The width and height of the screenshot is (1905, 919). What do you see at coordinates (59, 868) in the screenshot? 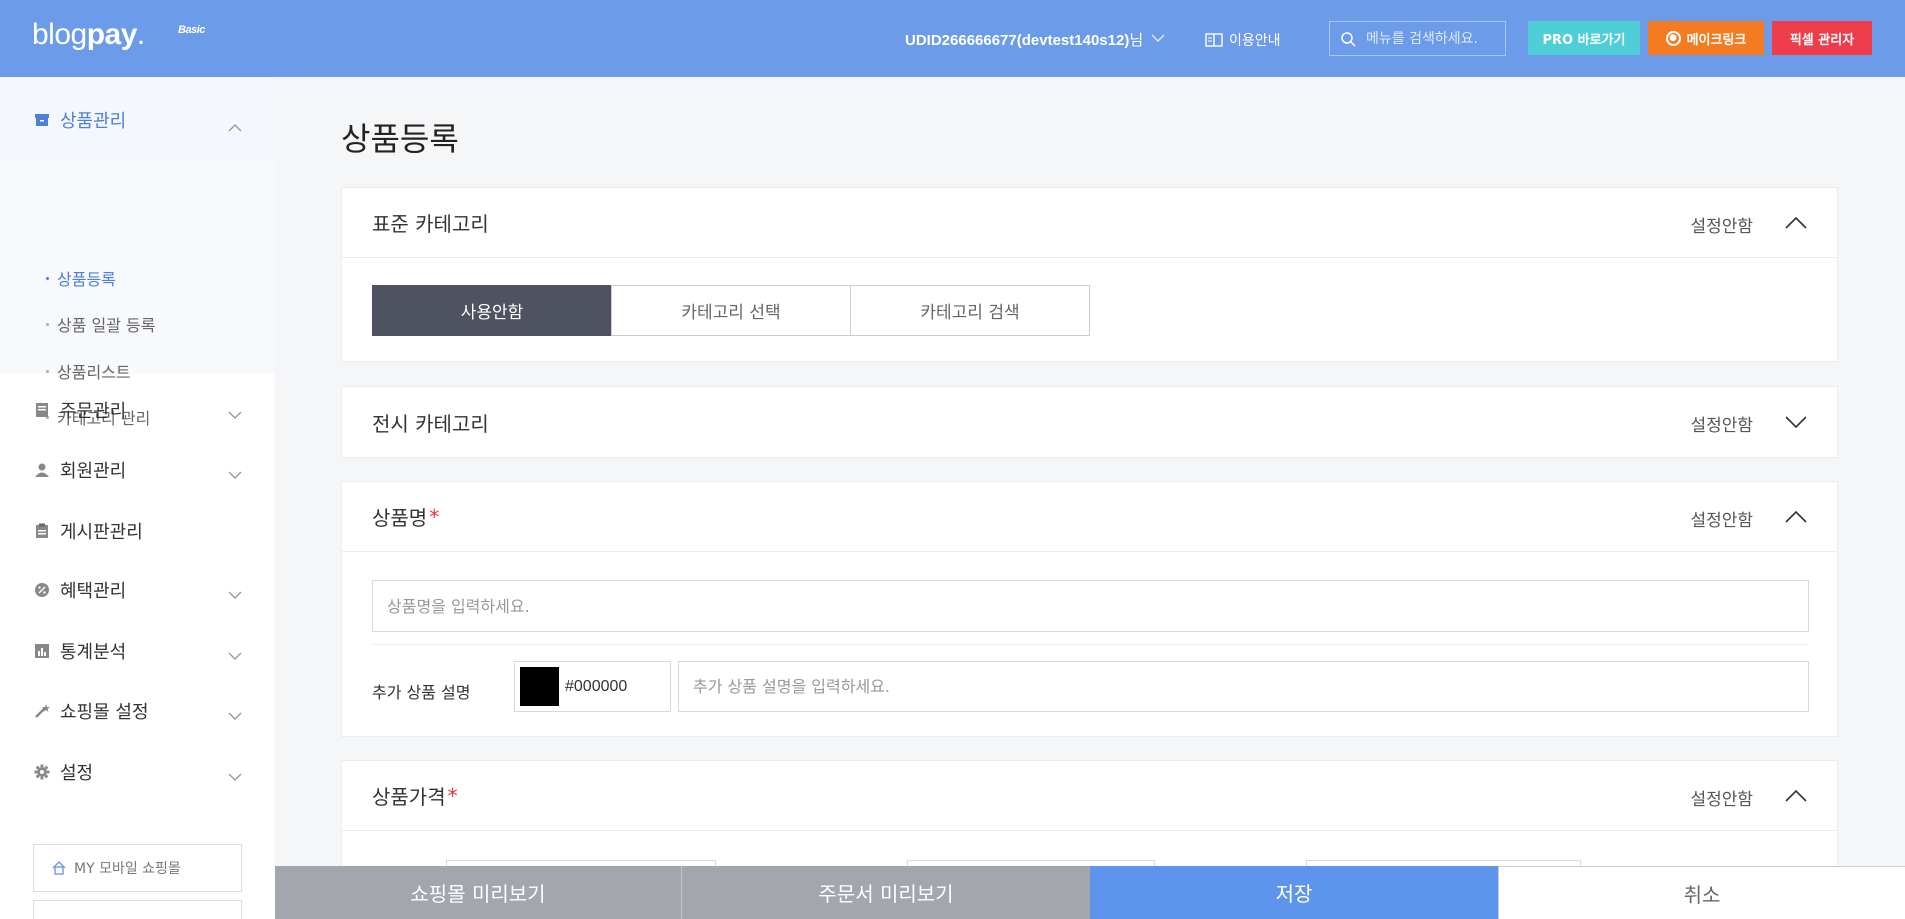
I see `home-icon` at bounding box center [59, 868].